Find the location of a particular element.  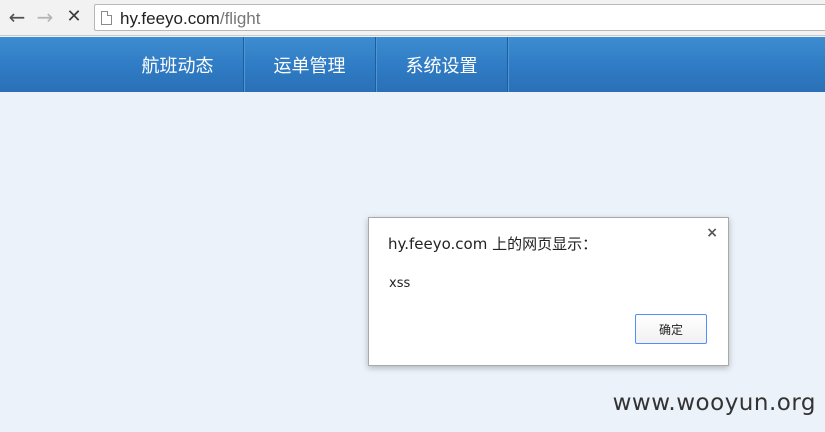

nav-item-flight-status: 航班动态 is located at coordinates (178, 64).